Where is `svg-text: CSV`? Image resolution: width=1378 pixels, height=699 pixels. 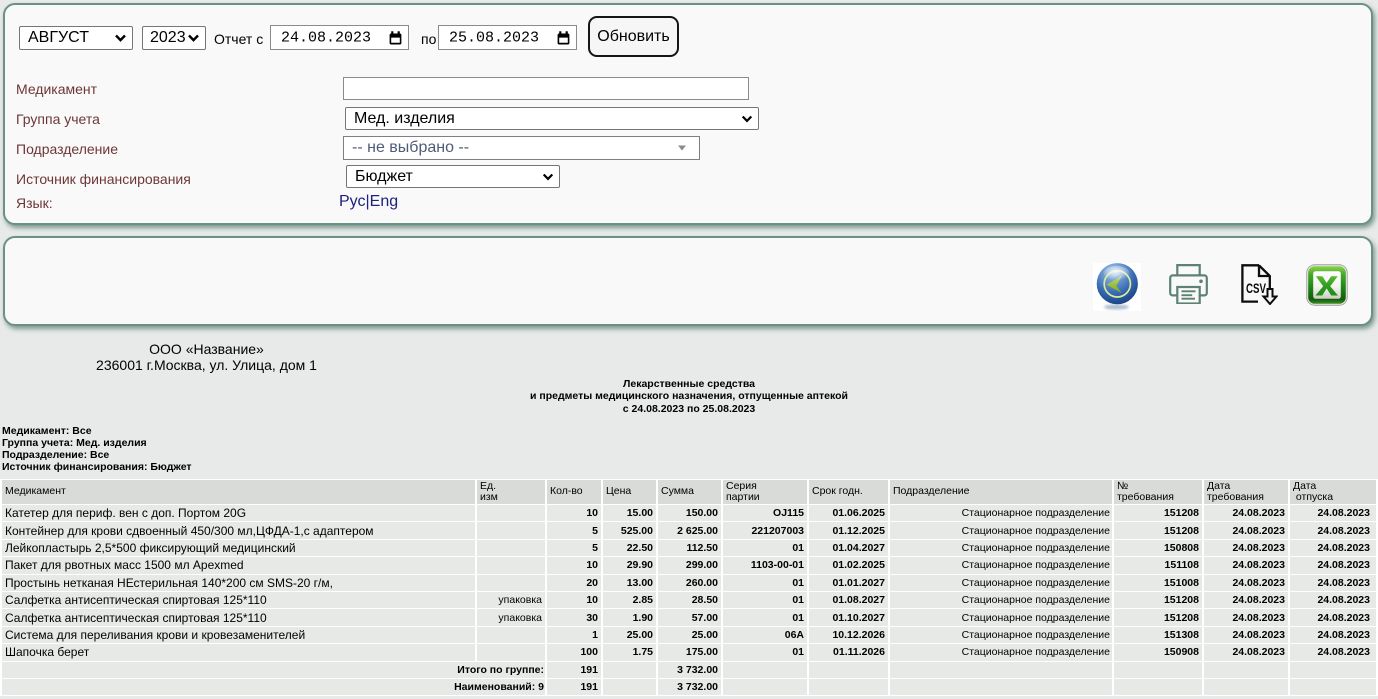
svg-text: CSV is located at coordinates (1256, 288).